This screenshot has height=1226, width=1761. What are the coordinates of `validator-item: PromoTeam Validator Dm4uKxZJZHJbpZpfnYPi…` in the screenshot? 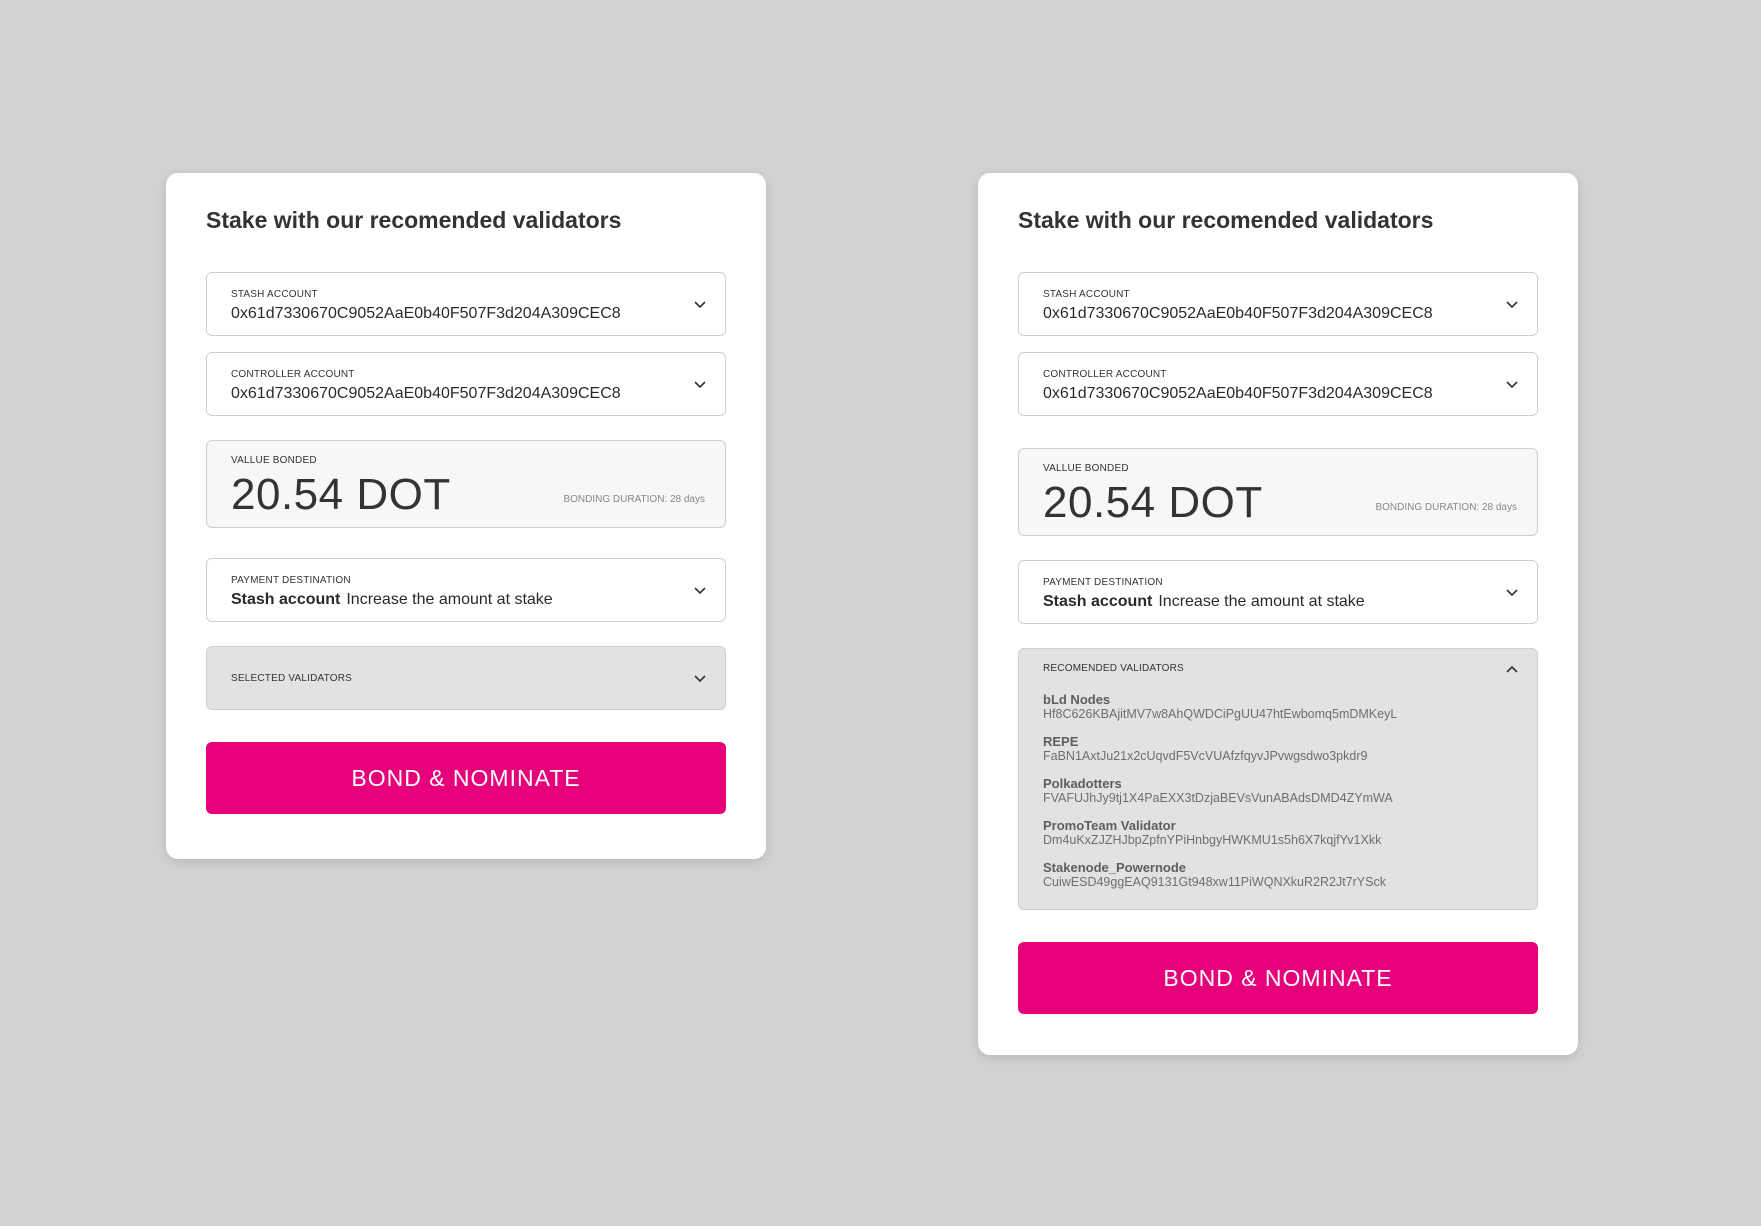 It's located at (1280, 840).